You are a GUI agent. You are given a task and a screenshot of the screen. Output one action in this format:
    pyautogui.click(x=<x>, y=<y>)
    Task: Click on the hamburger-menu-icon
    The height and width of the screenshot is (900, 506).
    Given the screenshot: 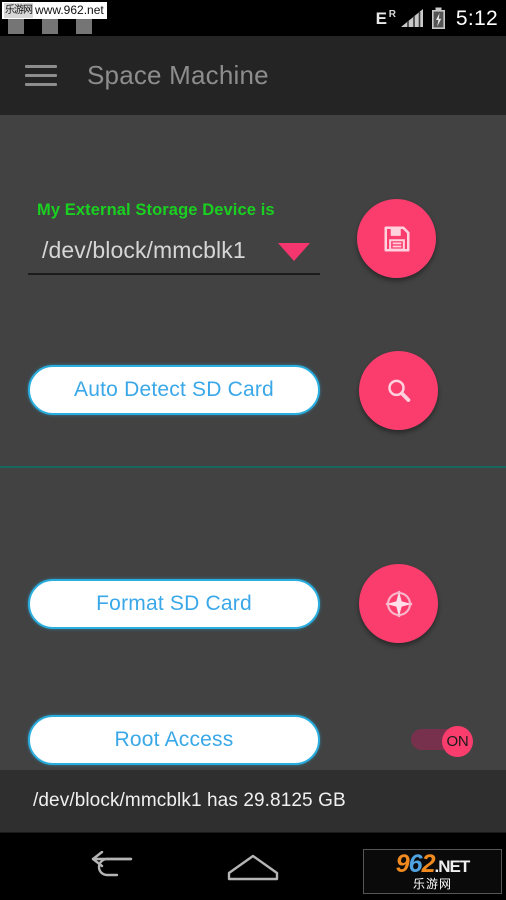 What is the action you would take?
    pyautogui.click(x=41, y=75)
    